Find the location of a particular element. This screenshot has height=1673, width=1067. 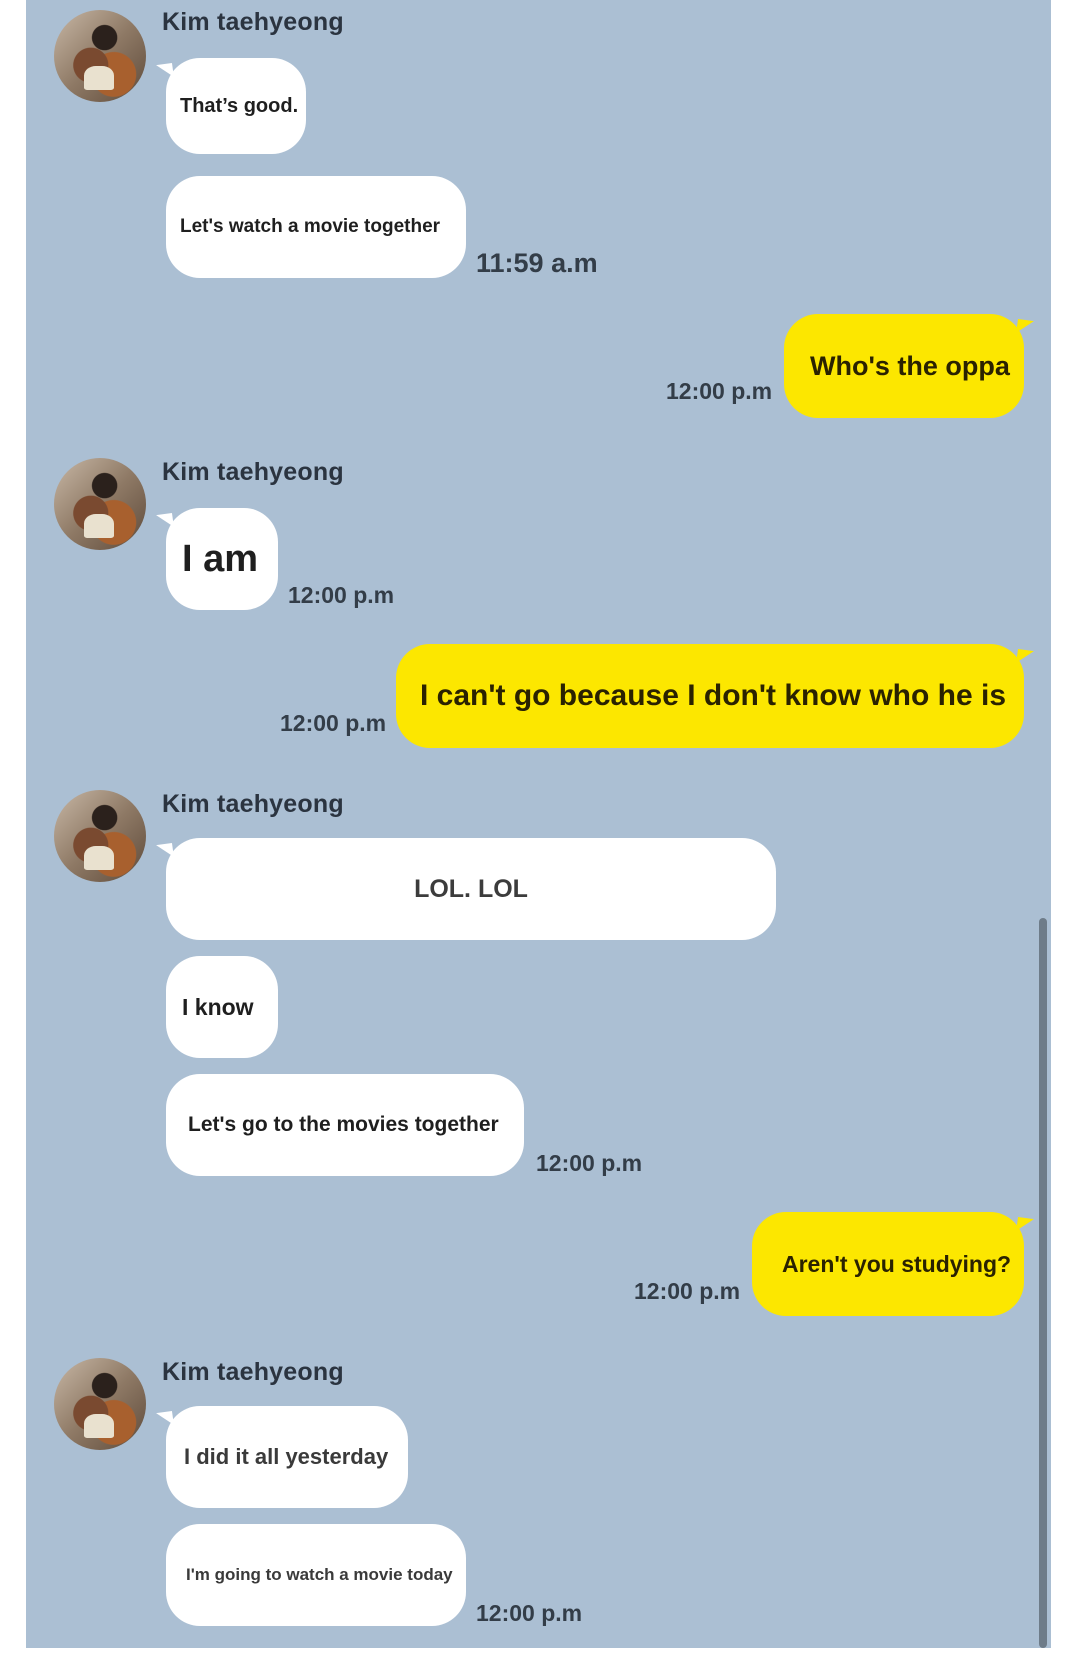

message-bubble: LOL. LOL is located at coordinates (471, 889).